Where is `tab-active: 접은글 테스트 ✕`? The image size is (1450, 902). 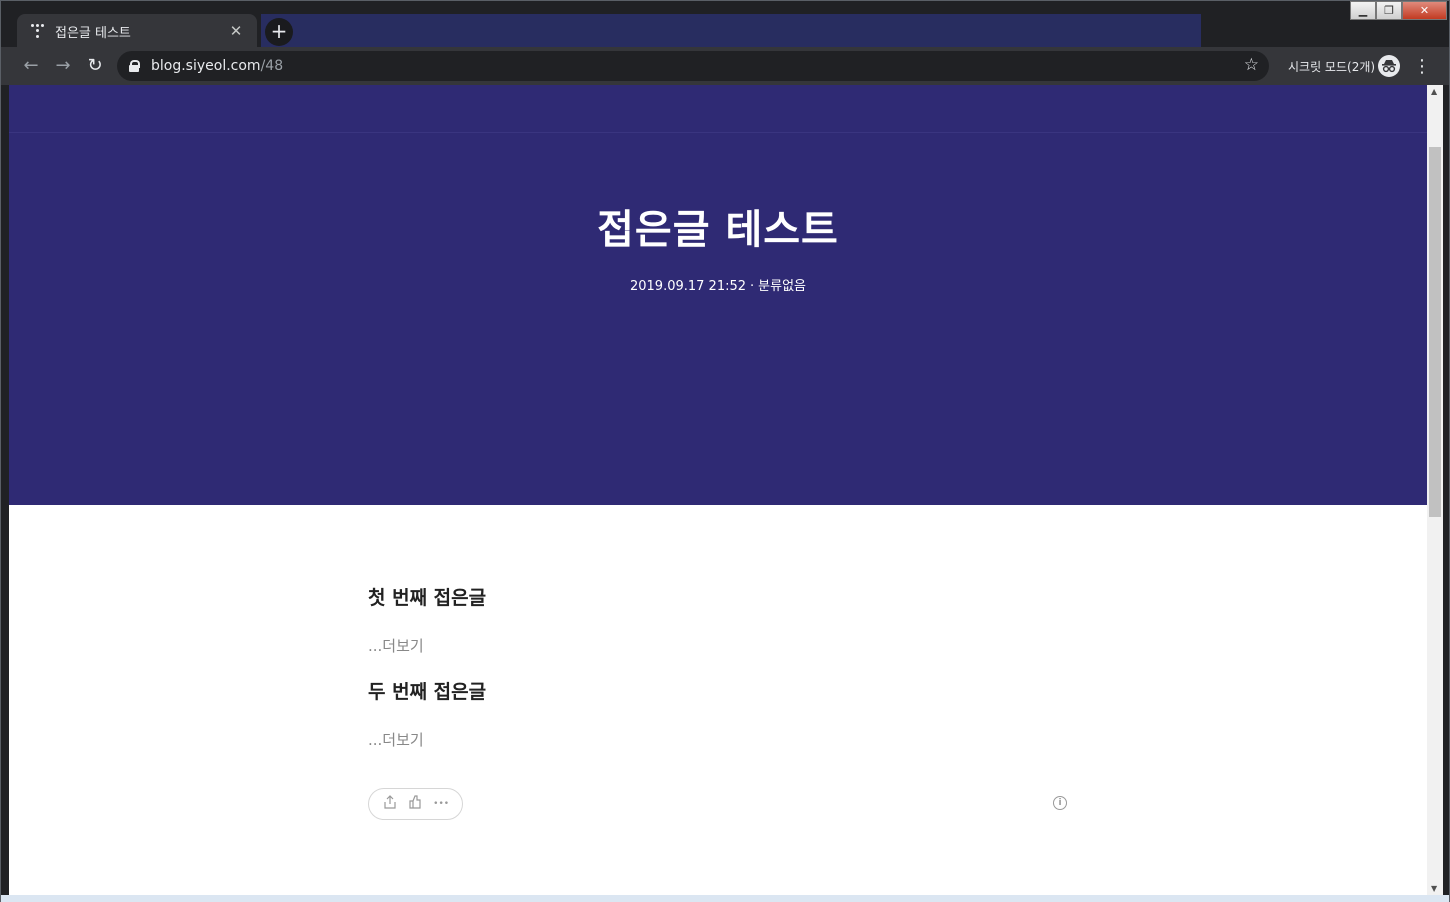
tab-active: 접은글 테스트 ✕ is located at coordinates (137, 31).